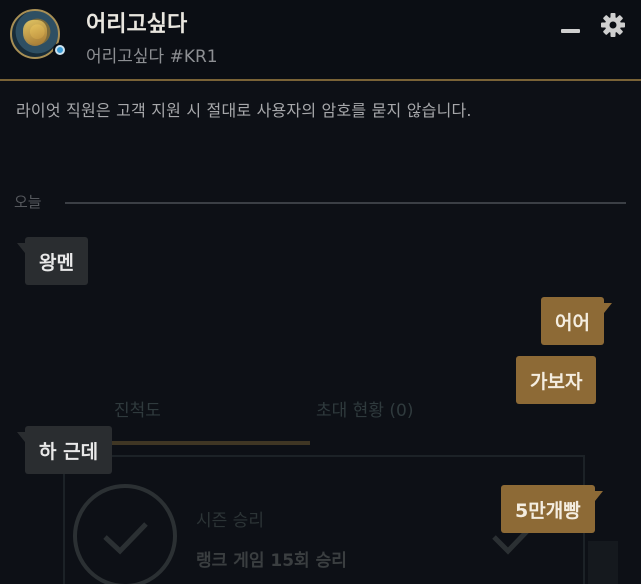 The image size is (641, 584). Describe the element at coordinates (137, 411) in the screenshot. I see `bg-tab-progress: 진척도` at that location.